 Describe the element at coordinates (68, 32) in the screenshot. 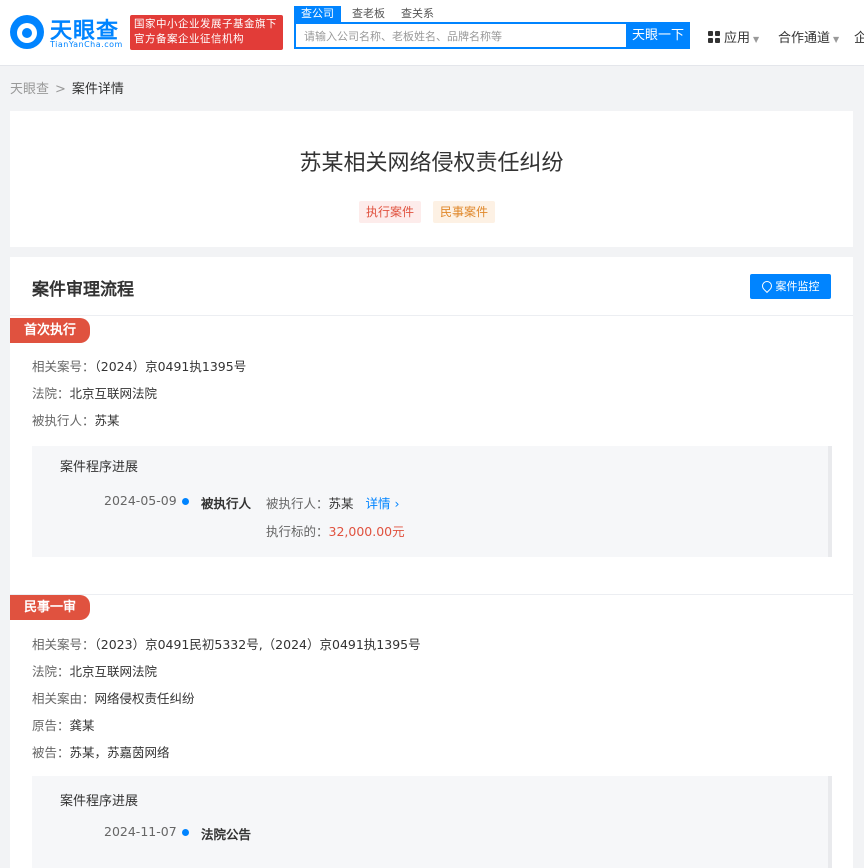

I see `tianyancha-logo: 天眼查 TianYanCha.com` at that location.